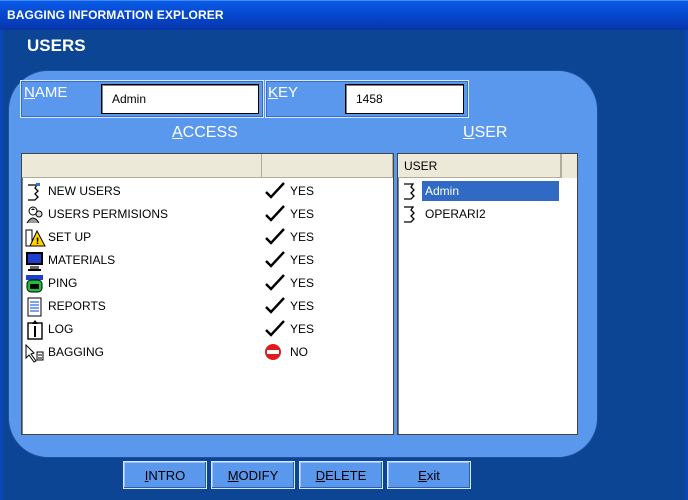 Image resolution: width=688 pixels, height=500 pixels. I want to click on user-list-item-label: Admin, so click(490, 191).